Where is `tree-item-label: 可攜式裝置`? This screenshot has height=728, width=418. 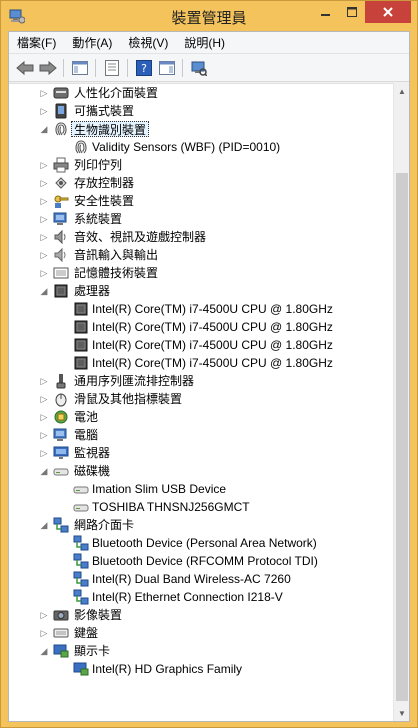 tree-item-label: 可攜式裝置 is located at coordinates (104, 111).